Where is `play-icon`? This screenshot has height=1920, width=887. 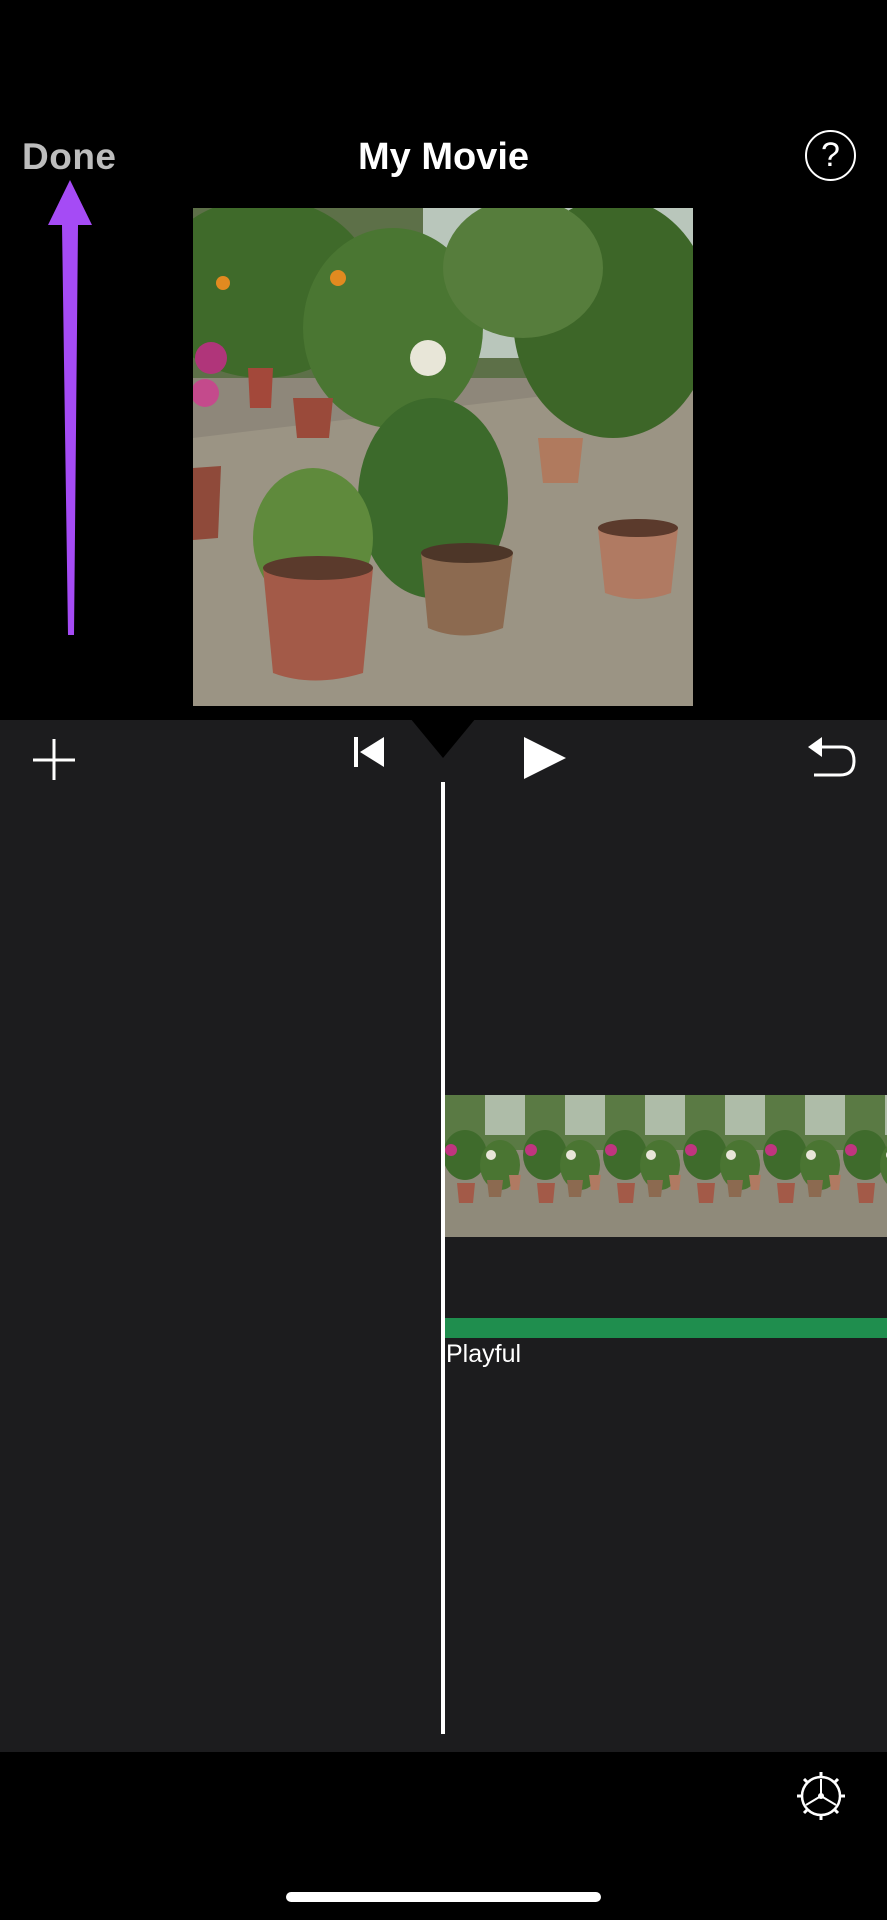
play-icon is located at coordinates (545, 758).